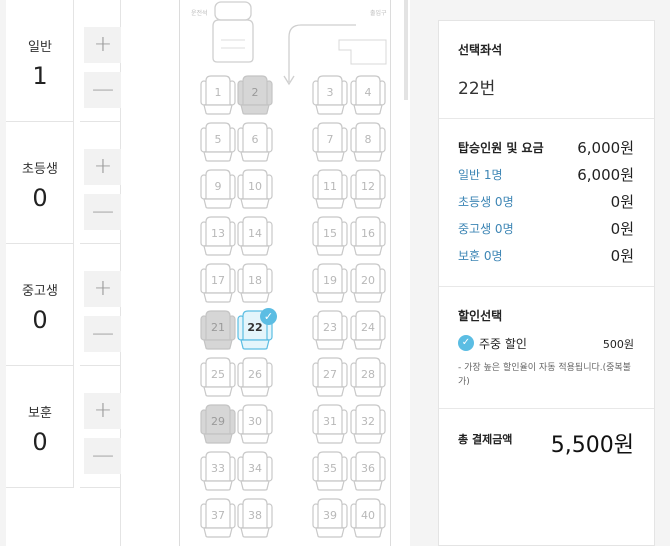  What do you see at coordinates (330, 468) in the screenshot?
I see `seat-number: 35` at bounding box center [330, 468].